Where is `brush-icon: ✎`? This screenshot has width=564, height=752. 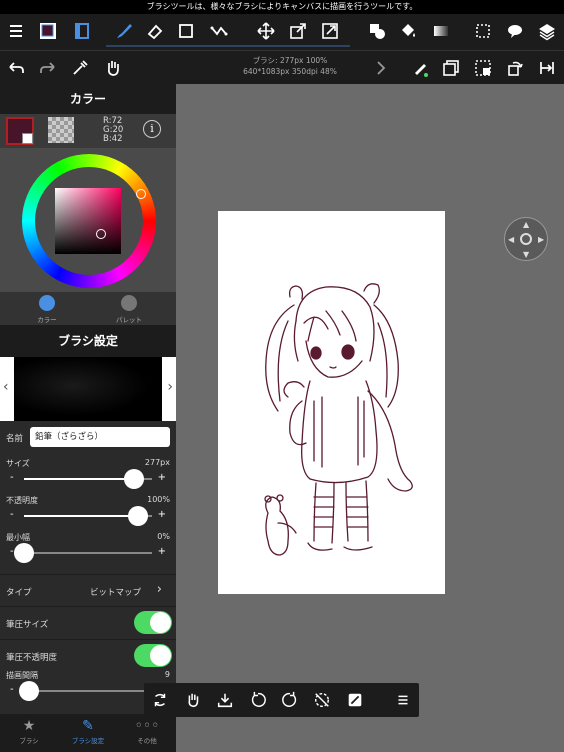
brush-icon: ✎ is located at coordinates (88, 726).